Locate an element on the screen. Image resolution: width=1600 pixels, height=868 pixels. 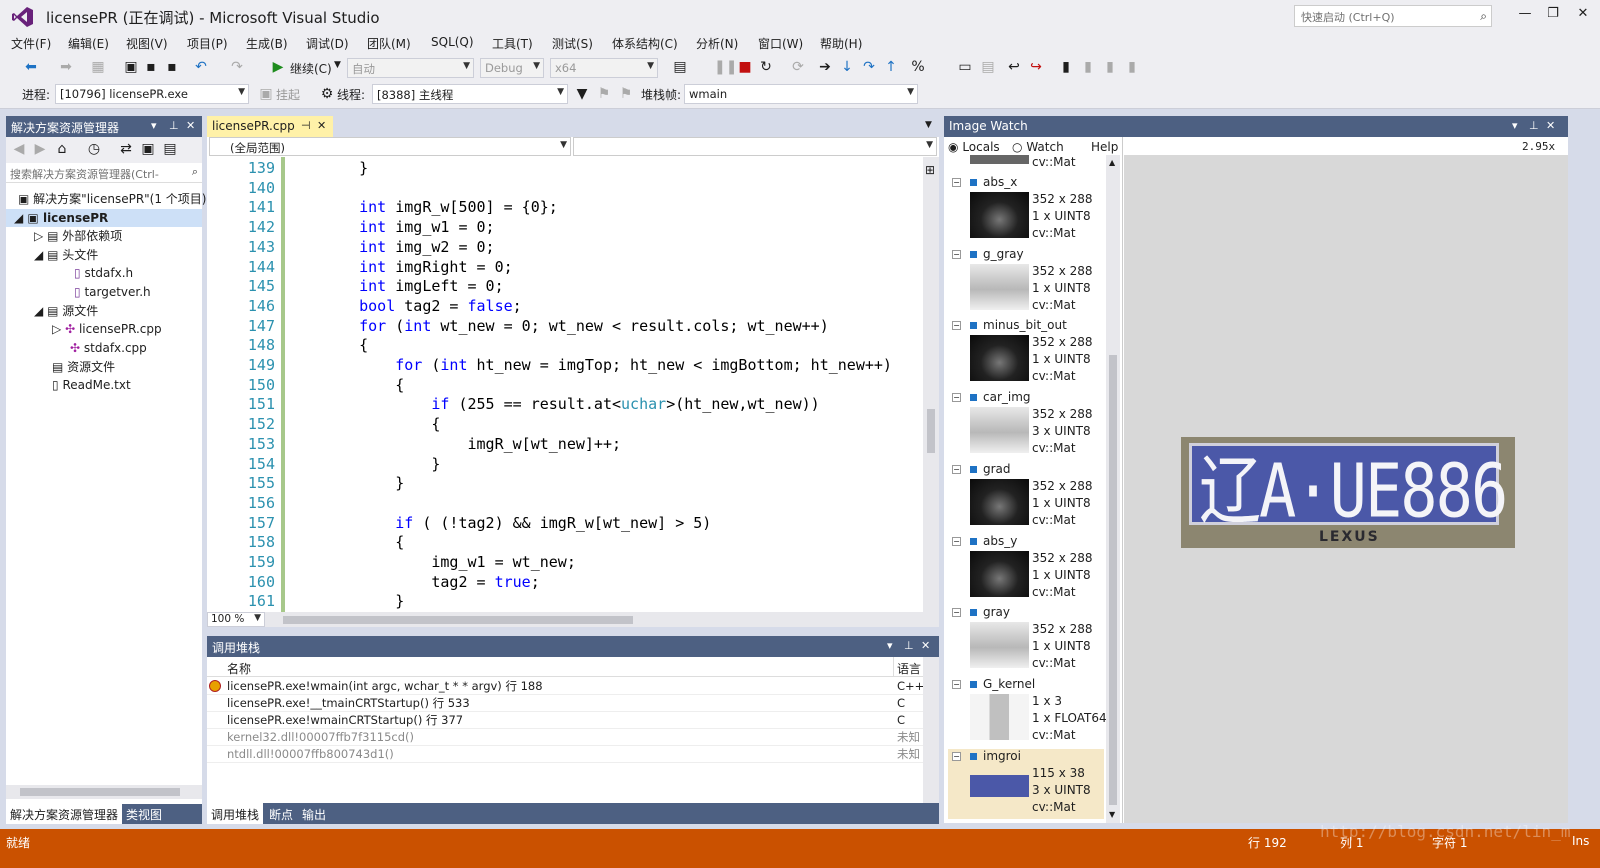
tab-breakpoints: 断点 is located at coordinates (281, 814).